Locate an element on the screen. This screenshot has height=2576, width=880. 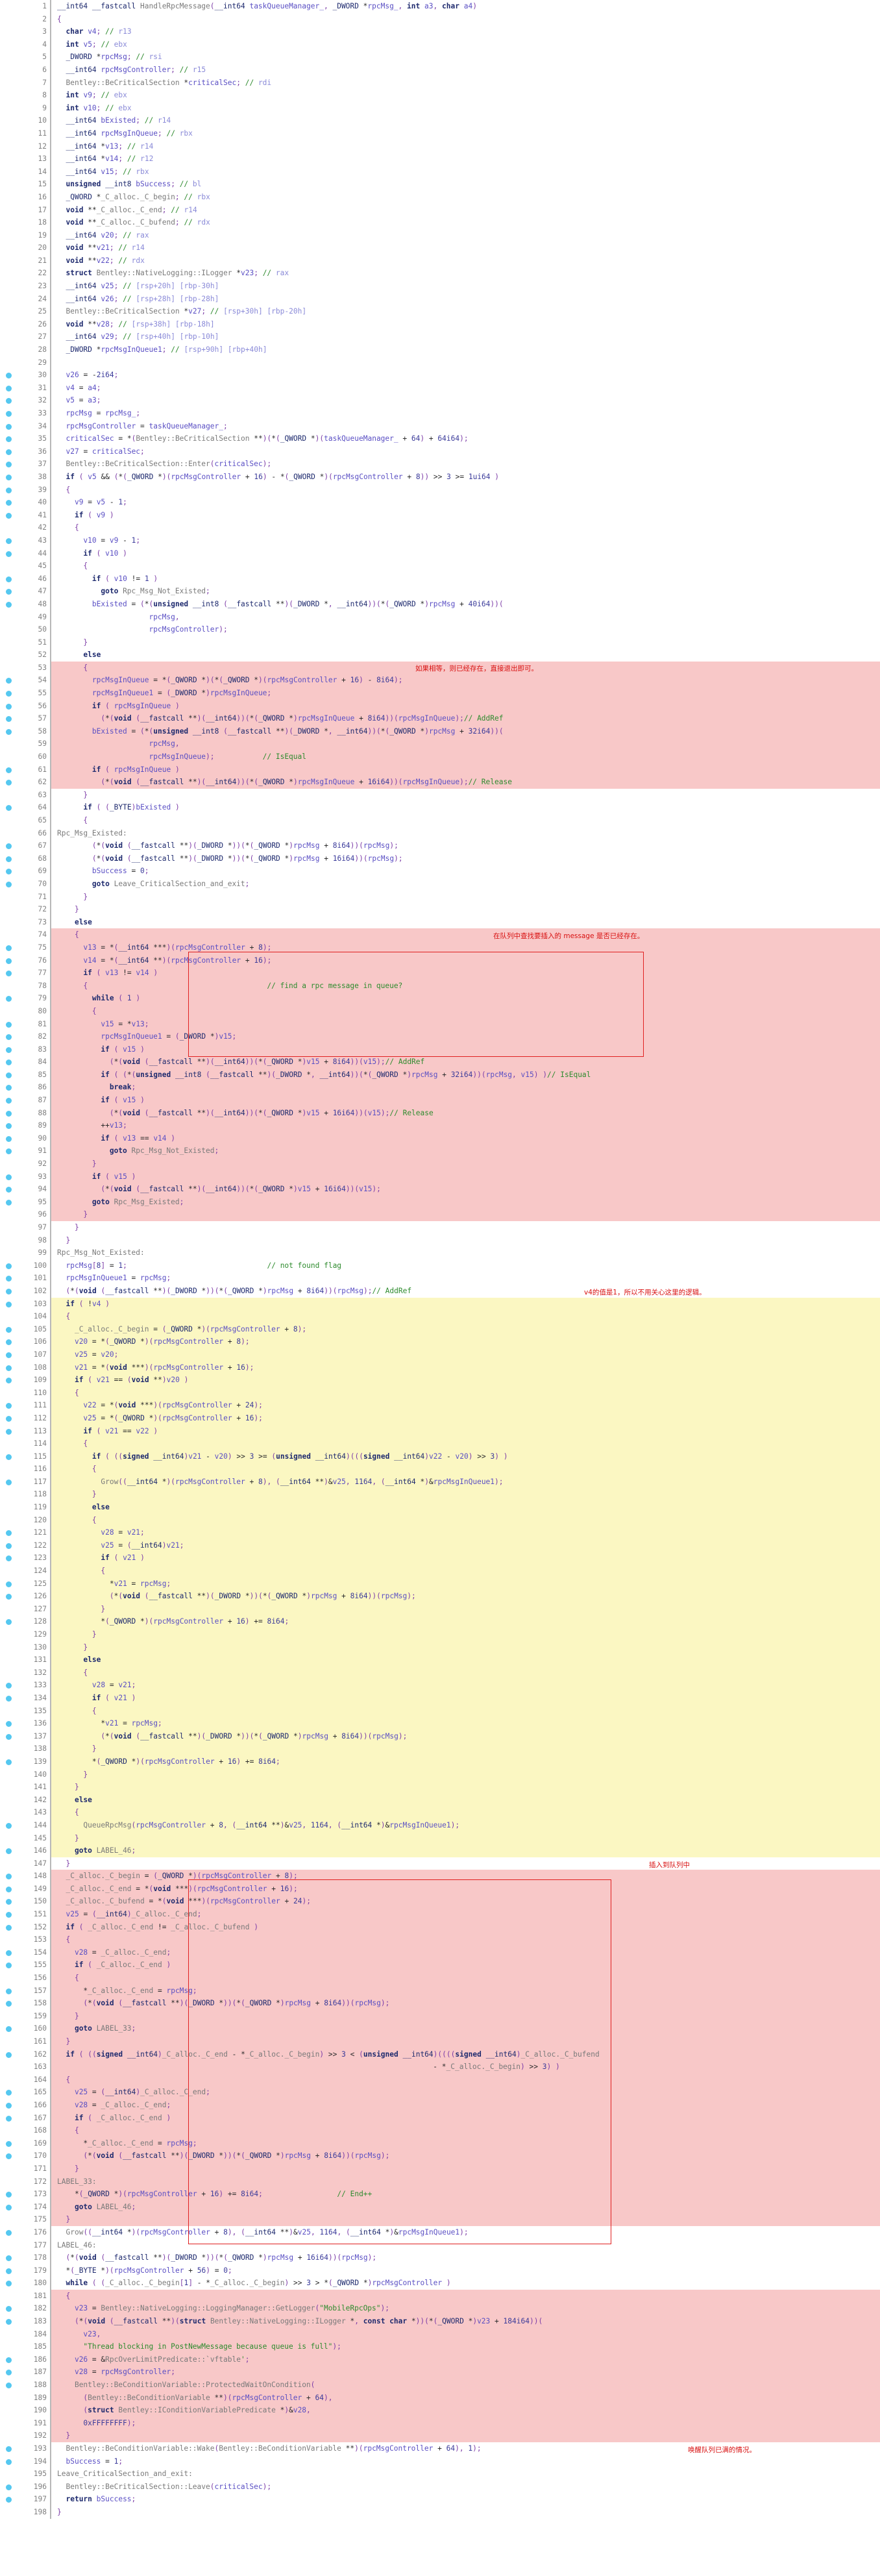
code-text: v28 = rpcMsgController; is located at coordinates (466, 2372).